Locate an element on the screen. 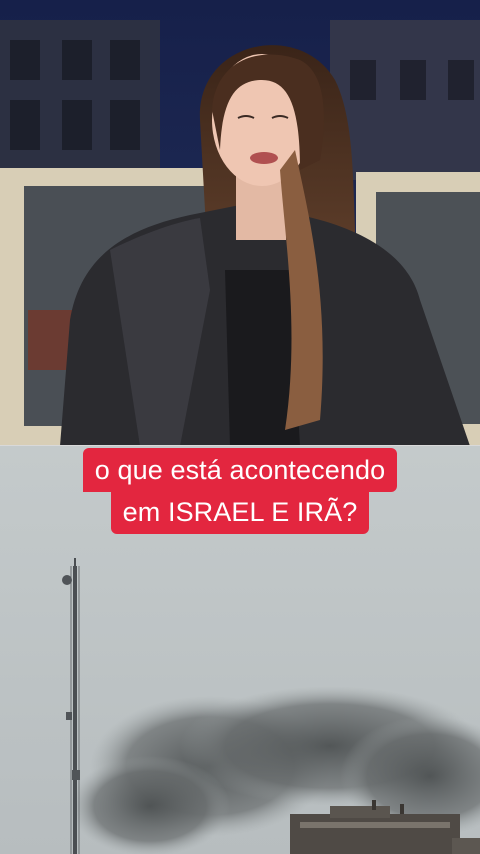 The image size is (480, 854). video-caption: o que está acontecendo em ISRAEL E IRÃ? is located at coordinates (240, 490).